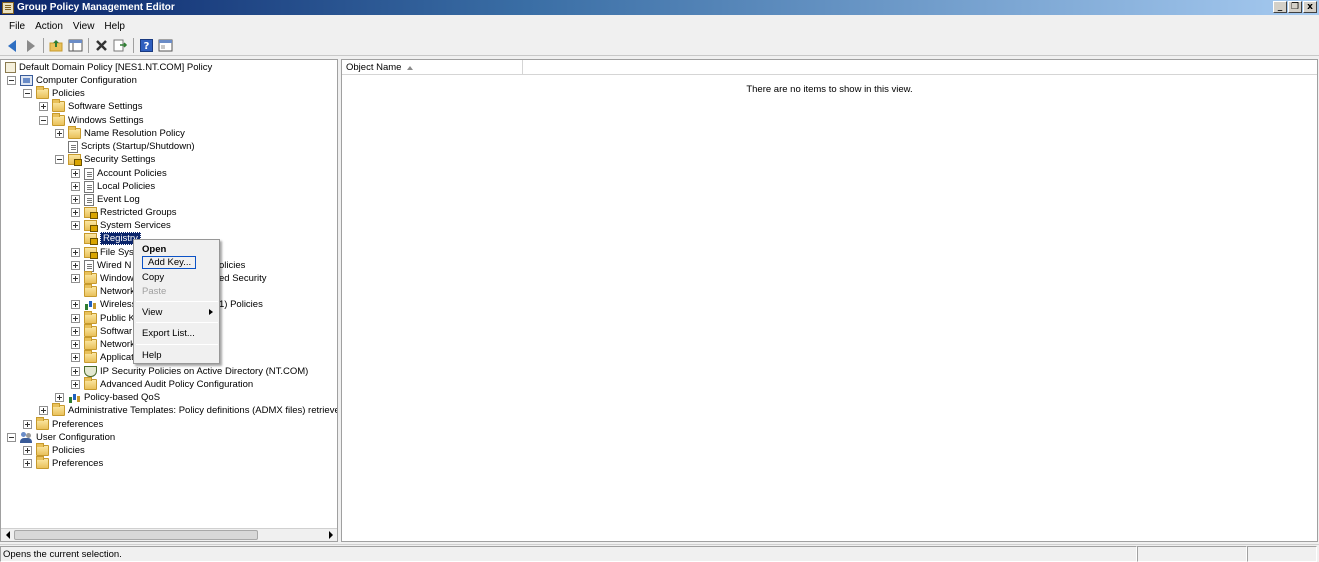  I want to click on menu-item-help: Help, so click(152, 355).